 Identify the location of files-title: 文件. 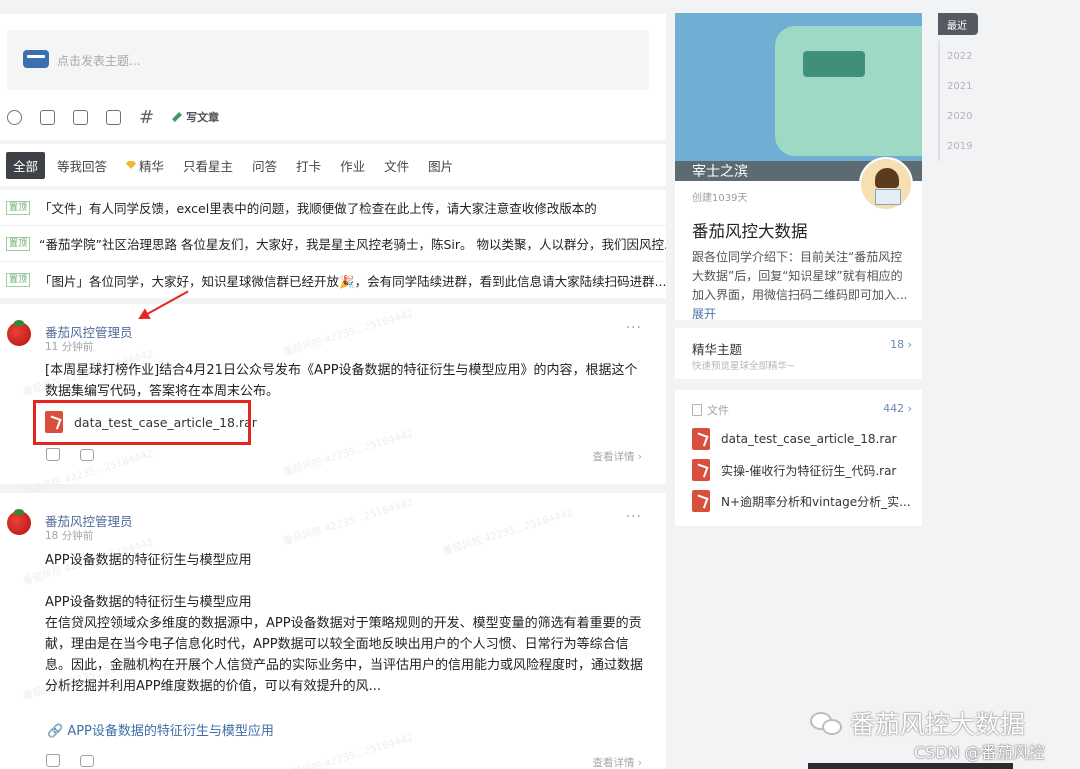
(718, 410).